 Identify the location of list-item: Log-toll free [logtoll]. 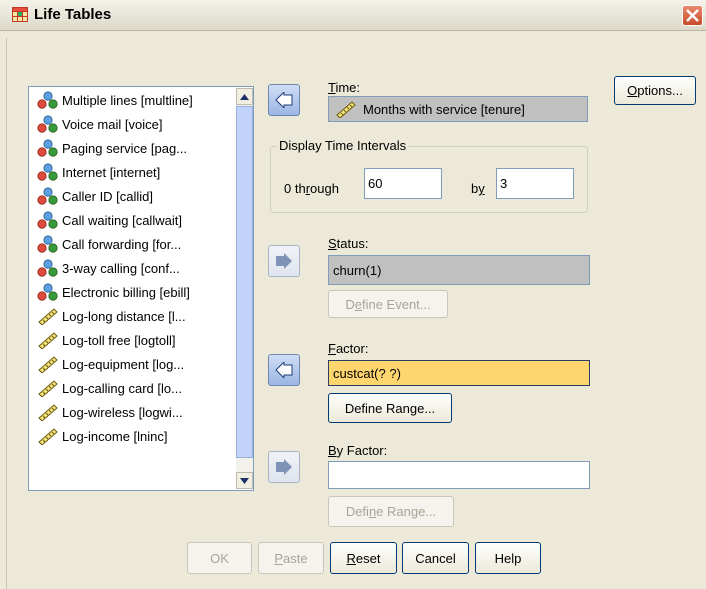
(133, 340).